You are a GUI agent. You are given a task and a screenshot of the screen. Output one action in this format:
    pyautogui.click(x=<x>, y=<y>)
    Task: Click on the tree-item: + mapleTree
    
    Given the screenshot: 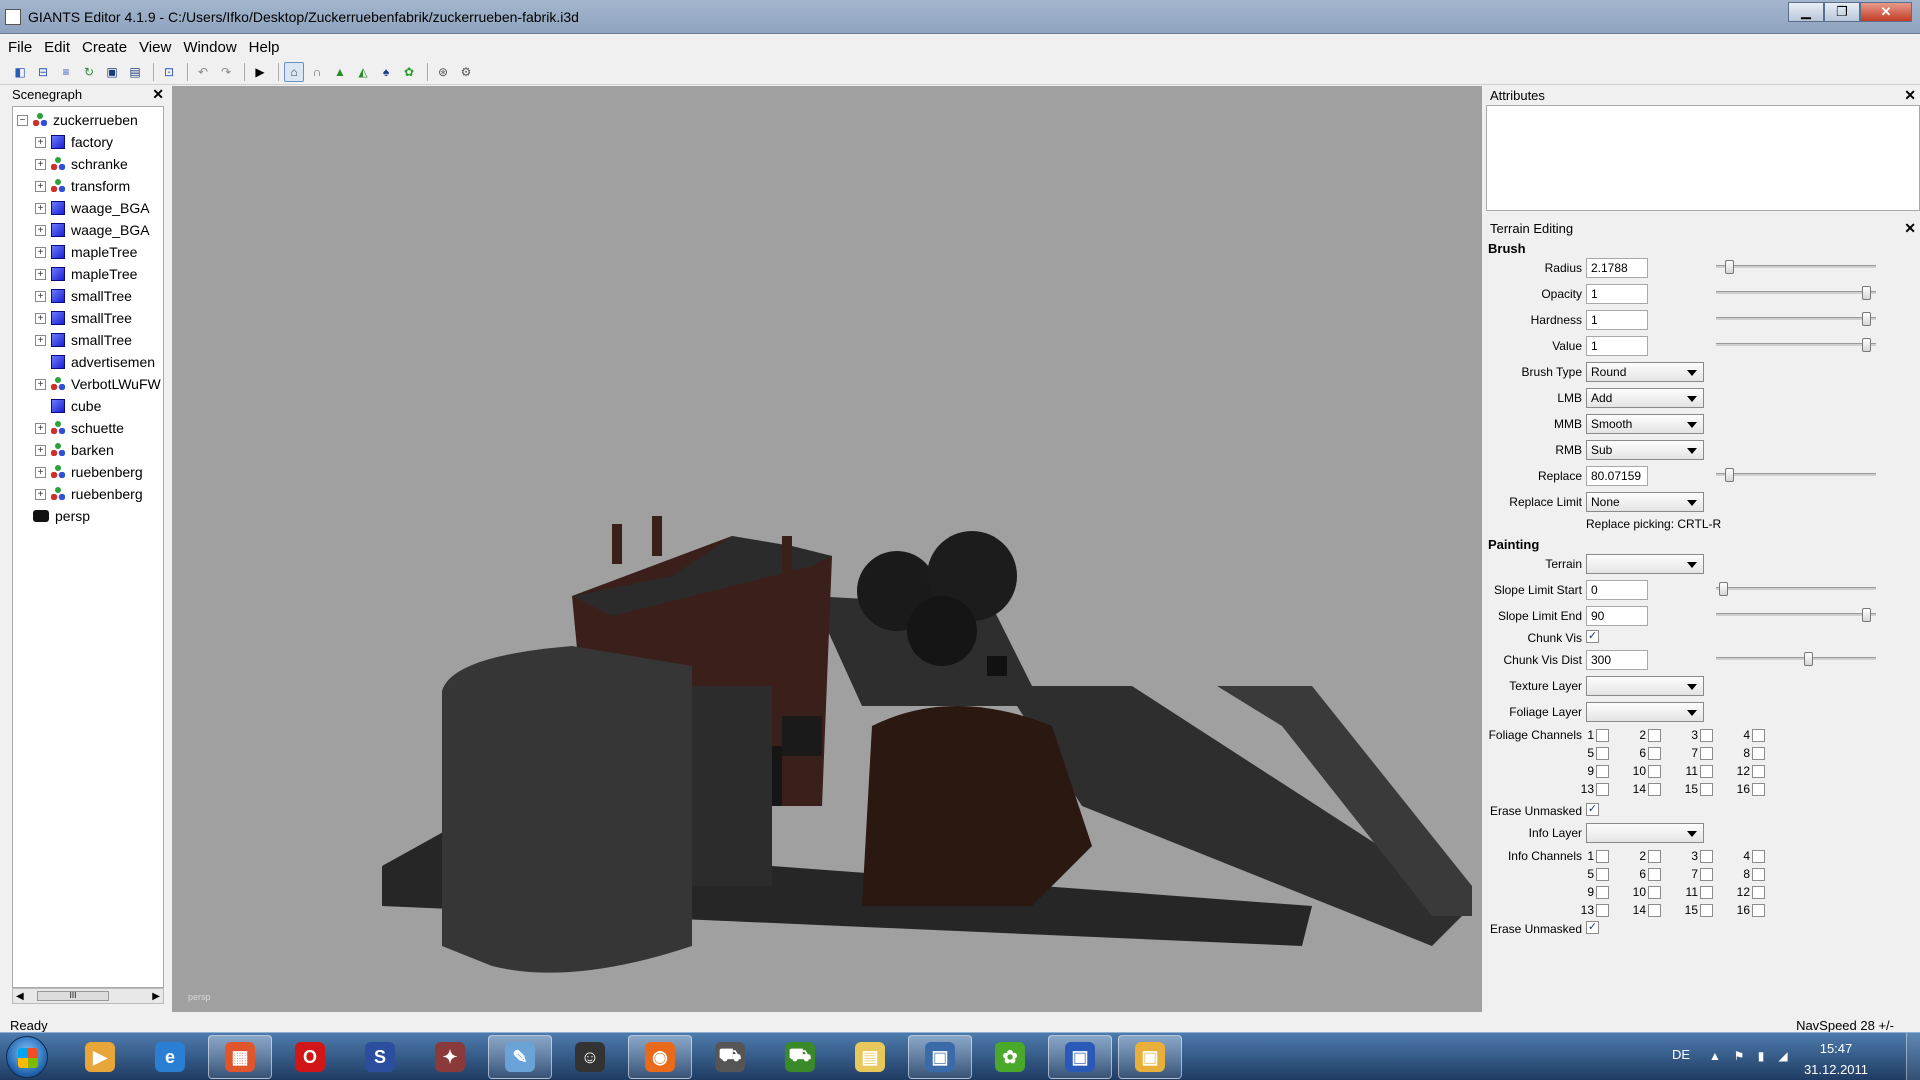 What is the action you would take?
    pyautogui.click(x=86, y=274)
    